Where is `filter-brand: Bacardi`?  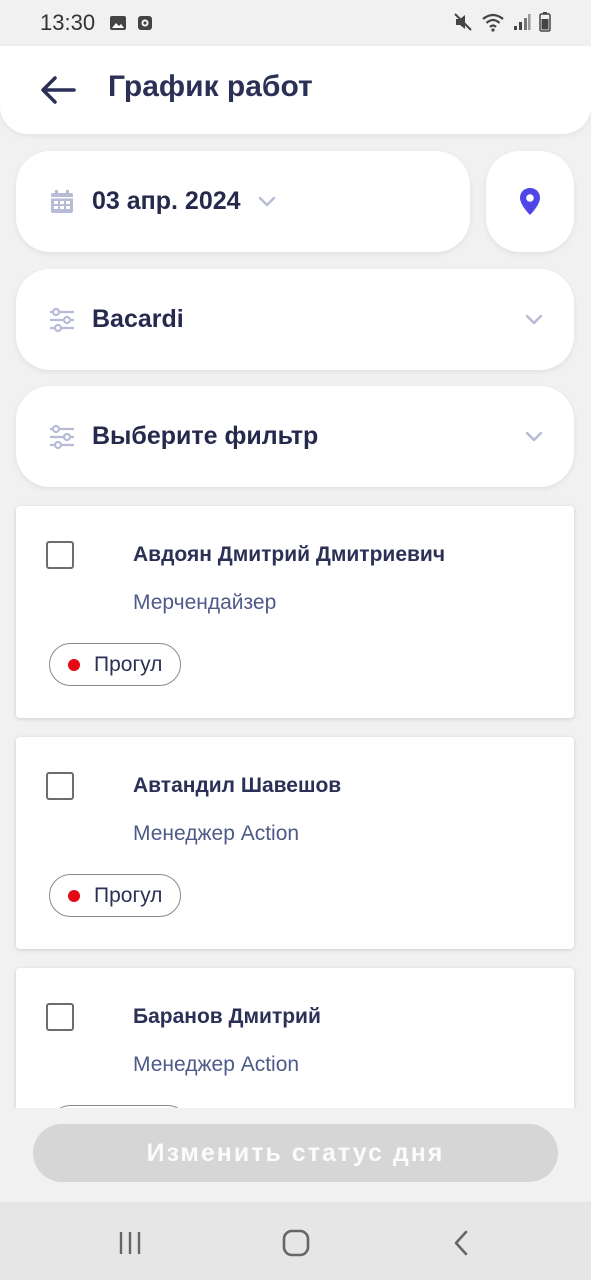
filter-brand: Bacardi is located at coordinates (295, 319).